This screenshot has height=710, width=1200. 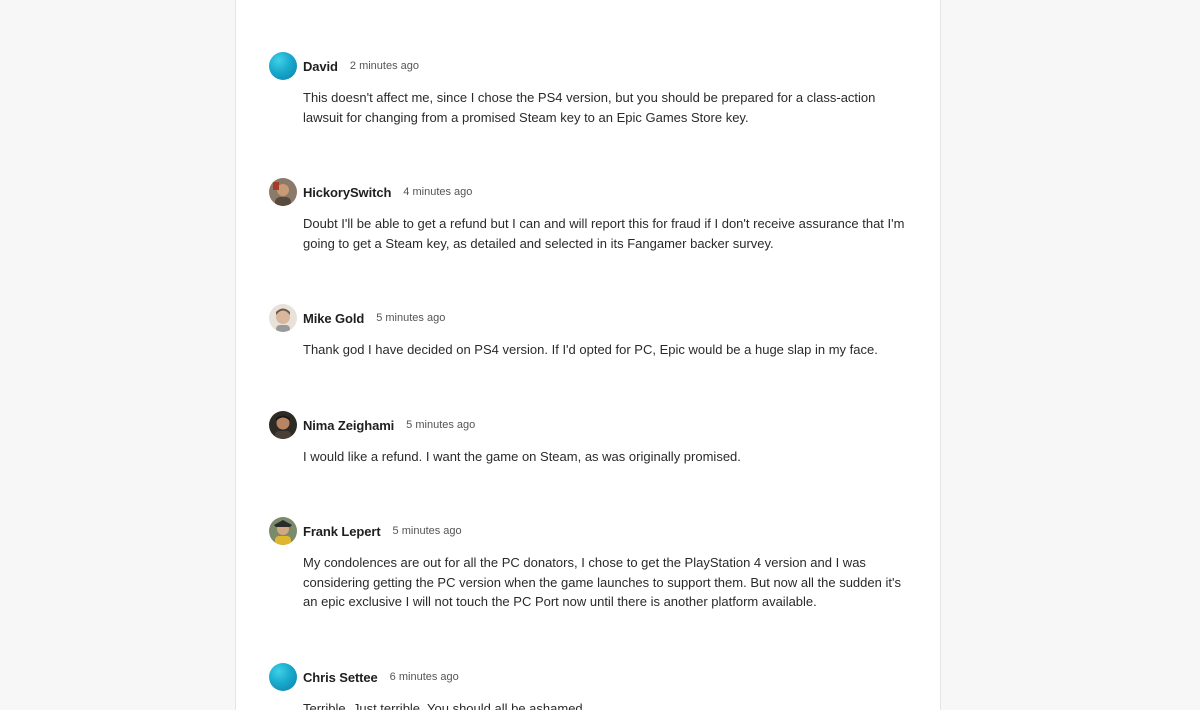 What do you see at coordinates (340, 677) in the screenshot?
I see `author-name: Chris Settee` at bounding box center [340, 677].